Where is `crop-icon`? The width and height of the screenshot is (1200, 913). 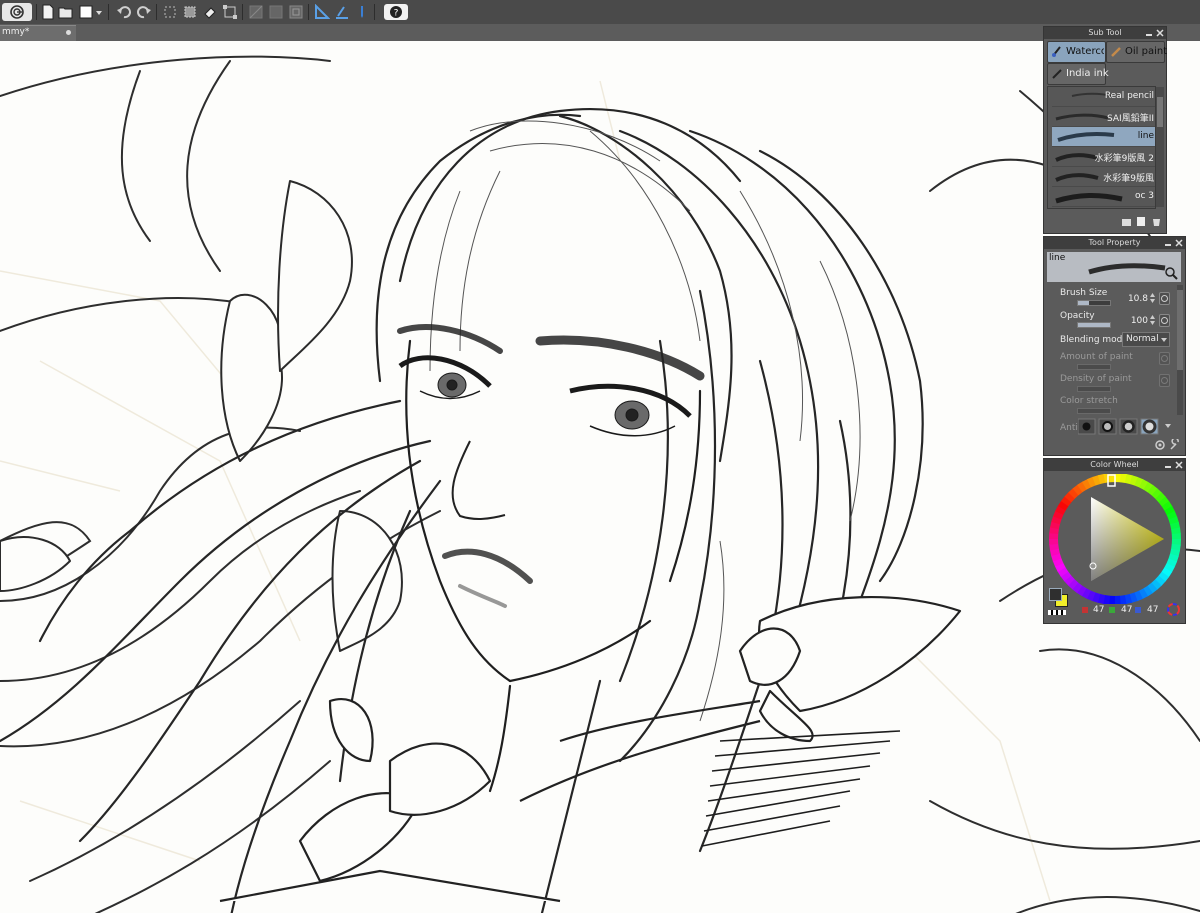 crop-icon is located at coordinates (256, 12).